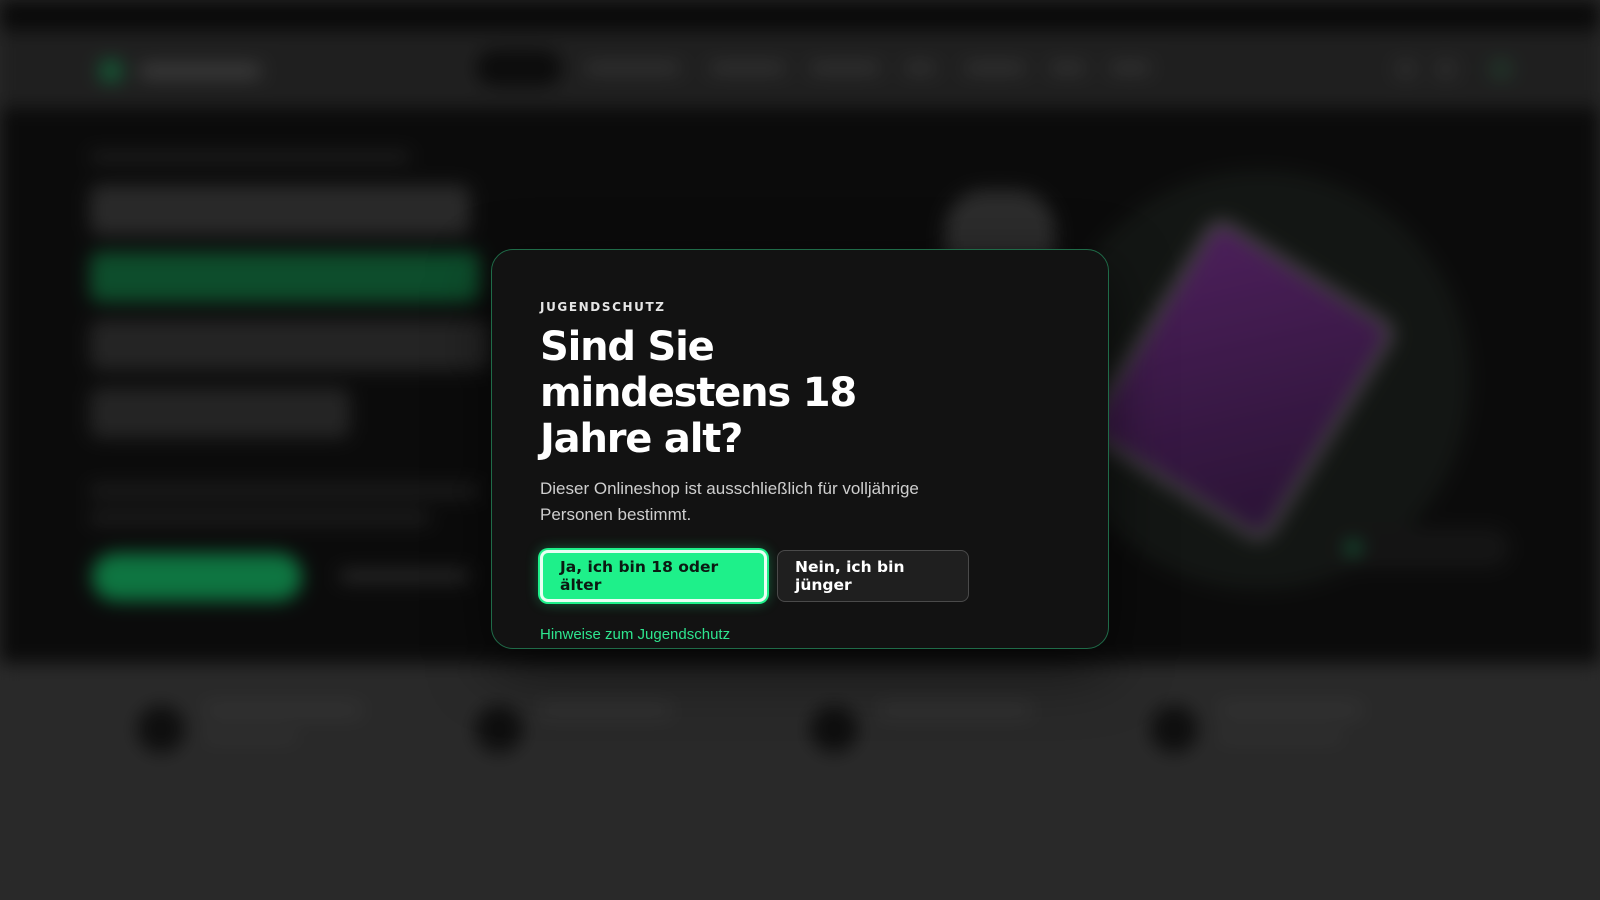 The width and height of the screenshot is (1600, 900). Describe the element at coordinates (873, 576) in the screenshot. I see `decline-age-button: Nein, ich bin jünger` at that location.